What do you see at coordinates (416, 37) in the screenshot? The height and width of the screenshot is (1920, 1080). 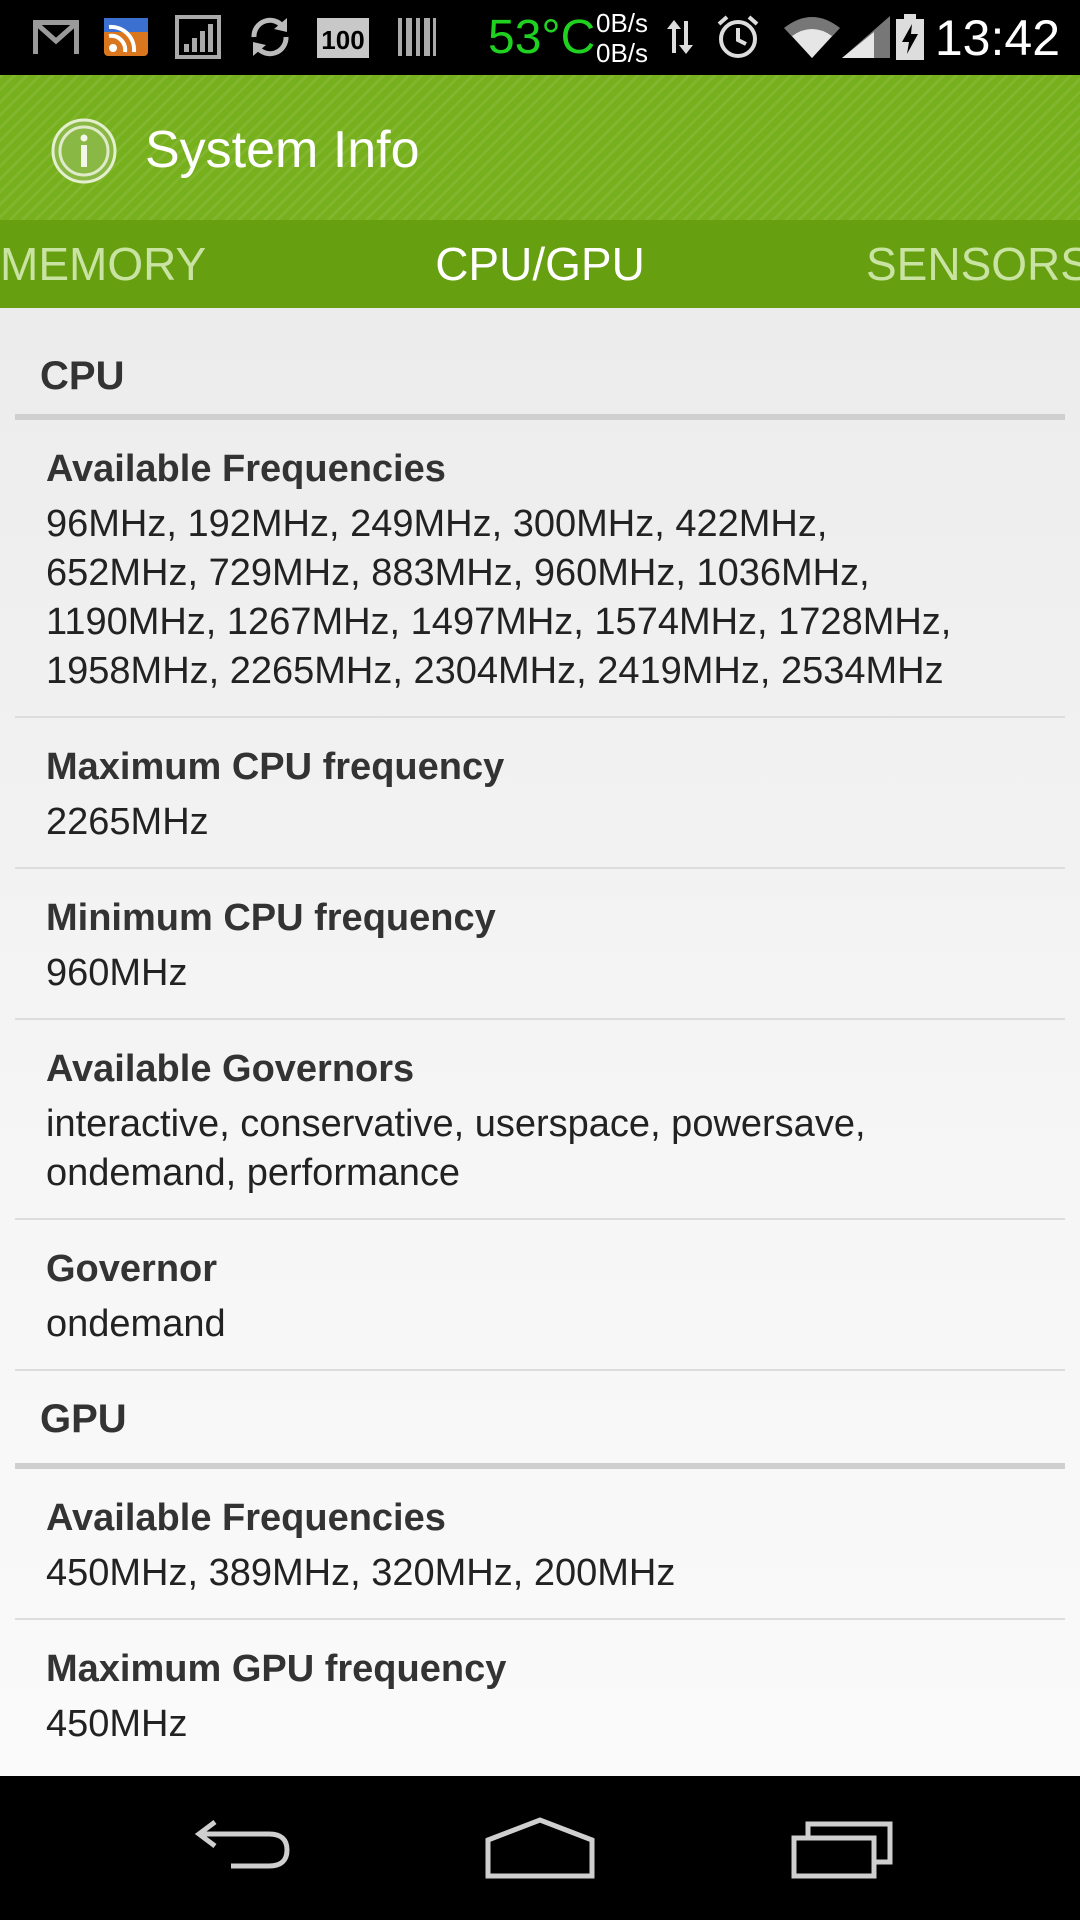 I see `barcode-icon` at bounding box center [416, 37].